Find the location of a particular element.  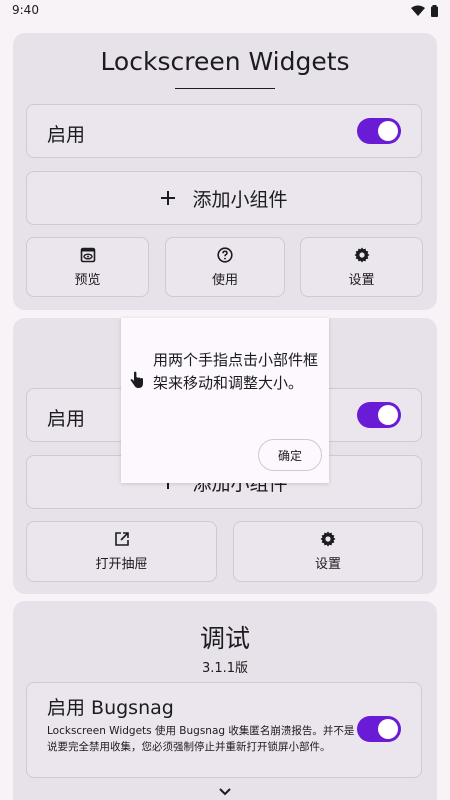

drawer-settings-button: 设置 is located at coordinates (328, 551).